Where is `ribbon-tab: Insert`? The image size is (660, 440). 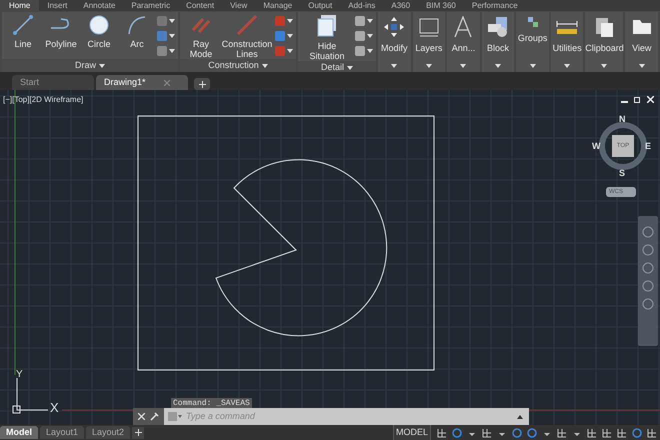
ribbon-tab: Insert is located at coordinates (57, 5).